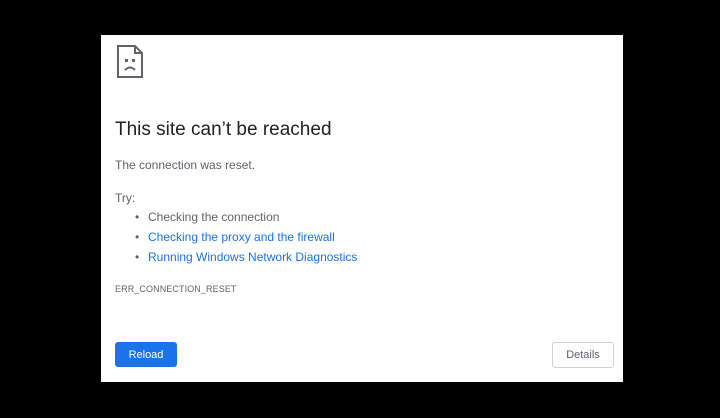 The width and height of the screenshot is (720, 418). I want to click on reload-button: Reload, so click(146, 354).